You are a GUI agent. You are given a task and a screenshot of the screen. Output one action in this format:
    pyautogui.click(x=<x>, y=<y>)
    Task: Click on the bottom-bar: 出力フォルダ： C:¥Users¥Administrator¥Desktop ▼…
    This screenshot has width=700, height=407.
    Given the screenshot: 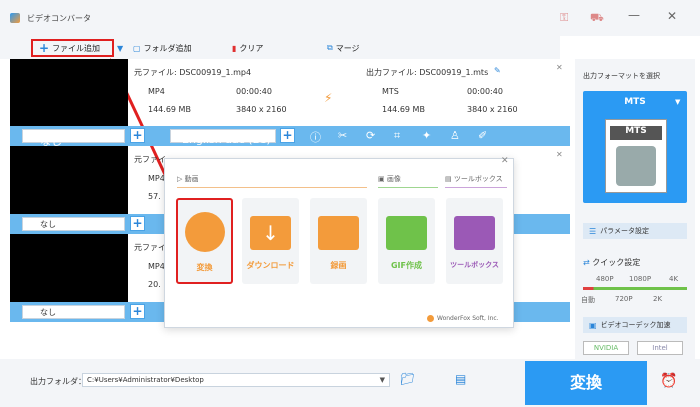 What is the action you would take?
    pyautogui.click(x=350, y=383)
    